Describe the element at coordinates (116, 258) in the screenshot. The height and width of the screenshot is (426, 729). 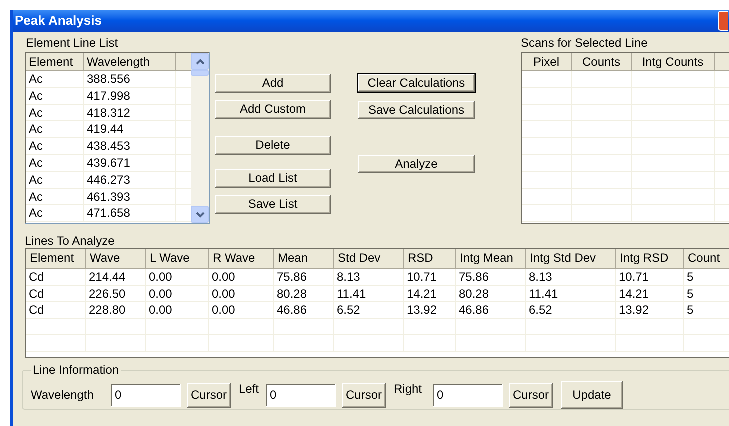
I see `column-header: Wave` at that location.